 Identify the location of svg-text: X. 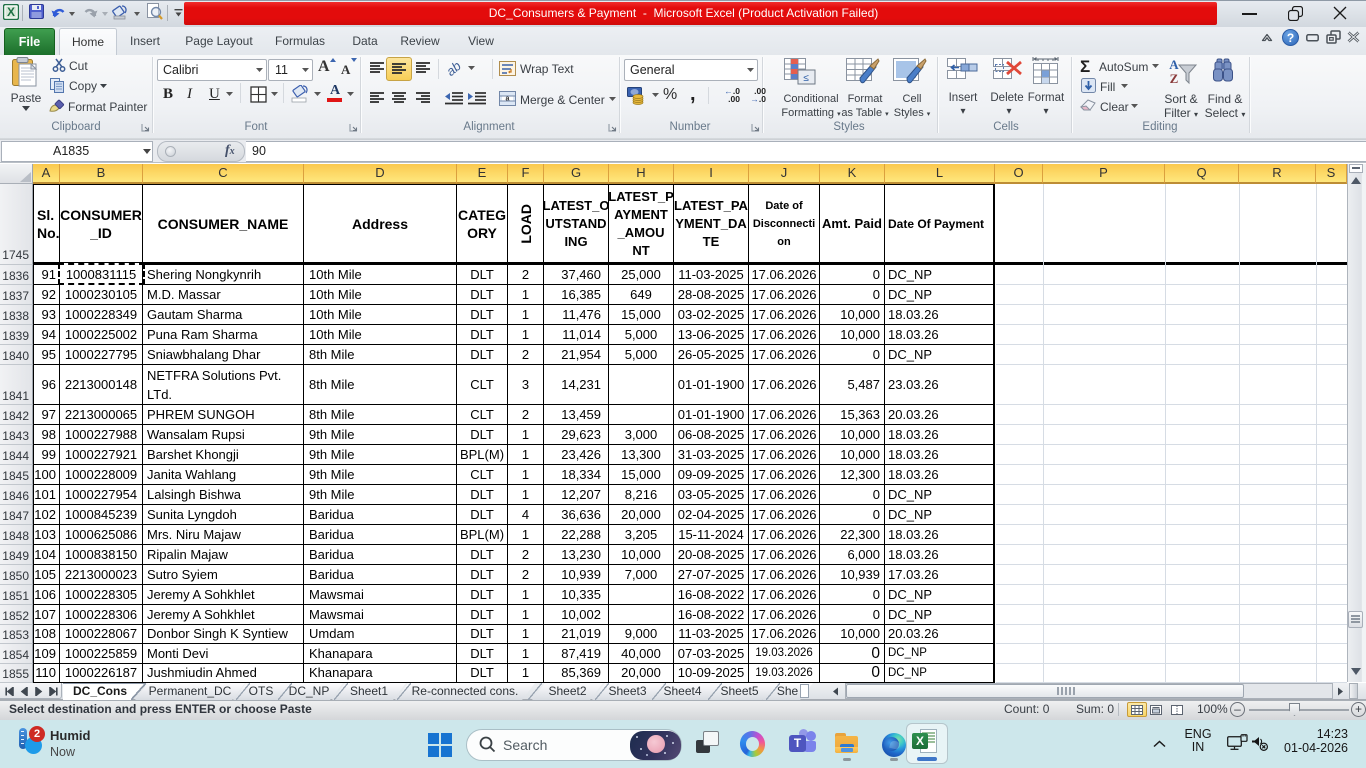
(11, 12).